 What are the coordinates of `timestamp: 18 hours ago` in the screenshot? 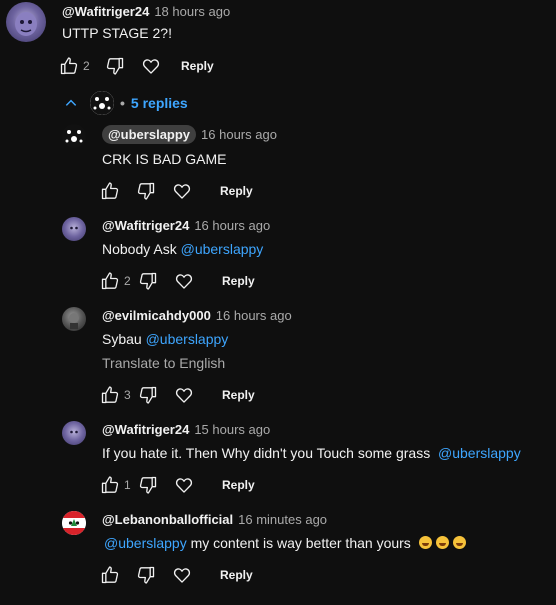 It's located at (192, 11).